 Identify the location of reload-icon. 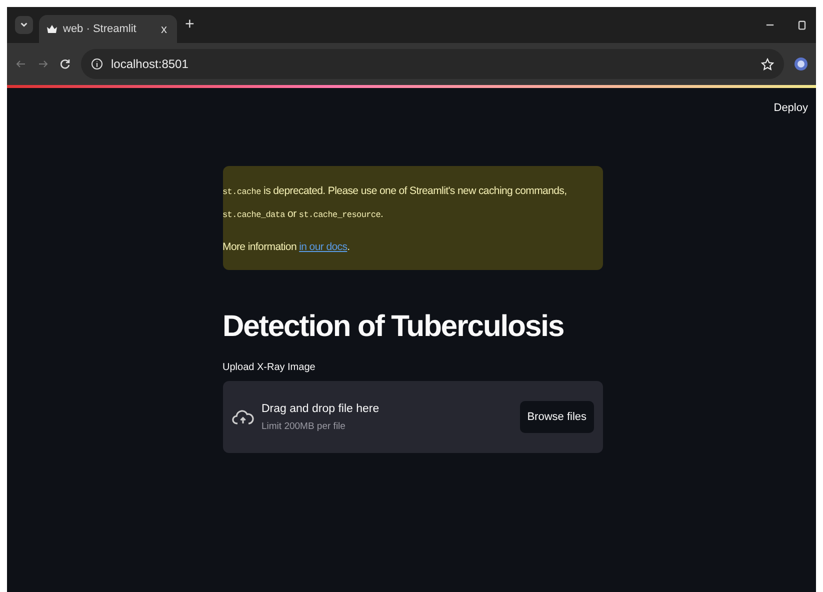
(65, 64).